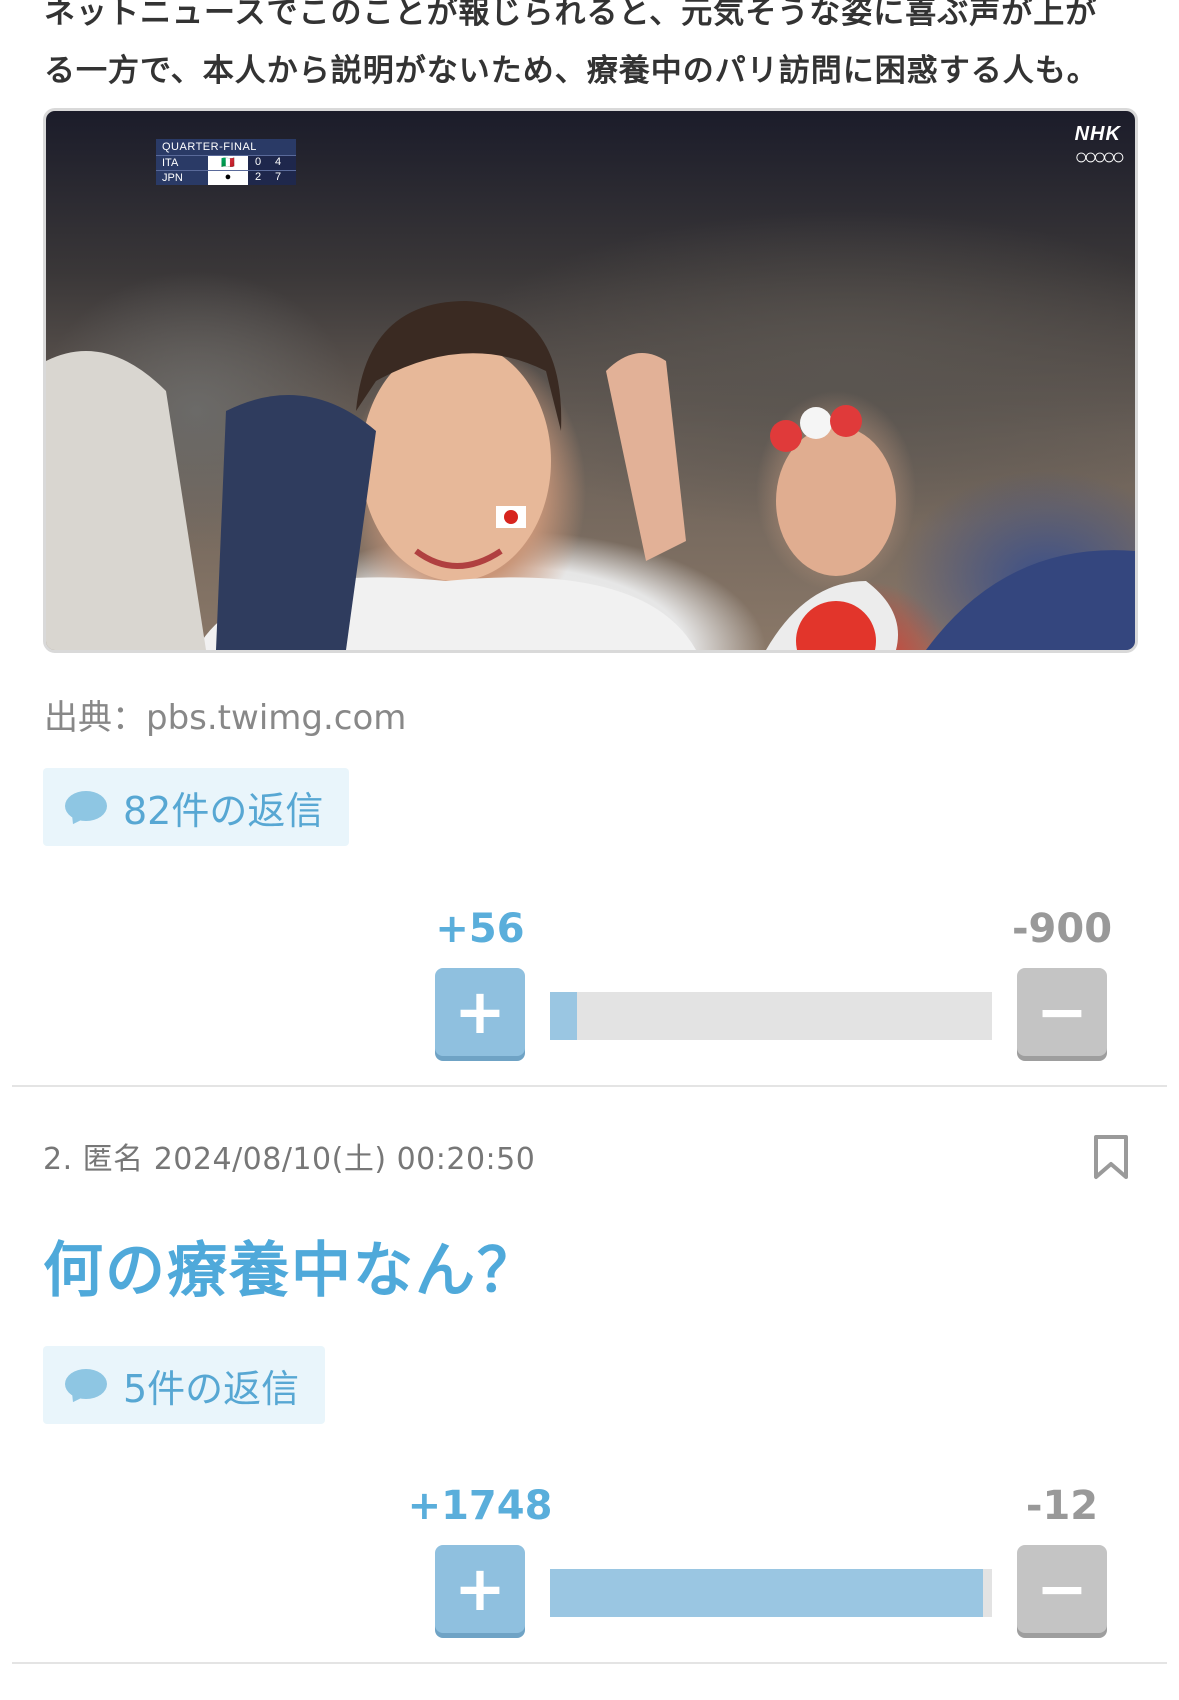  What do you see at coordinates (223, 810) in the screenshot?
I see `replies-label: 82件の返信` at bounding box center [223, 810].